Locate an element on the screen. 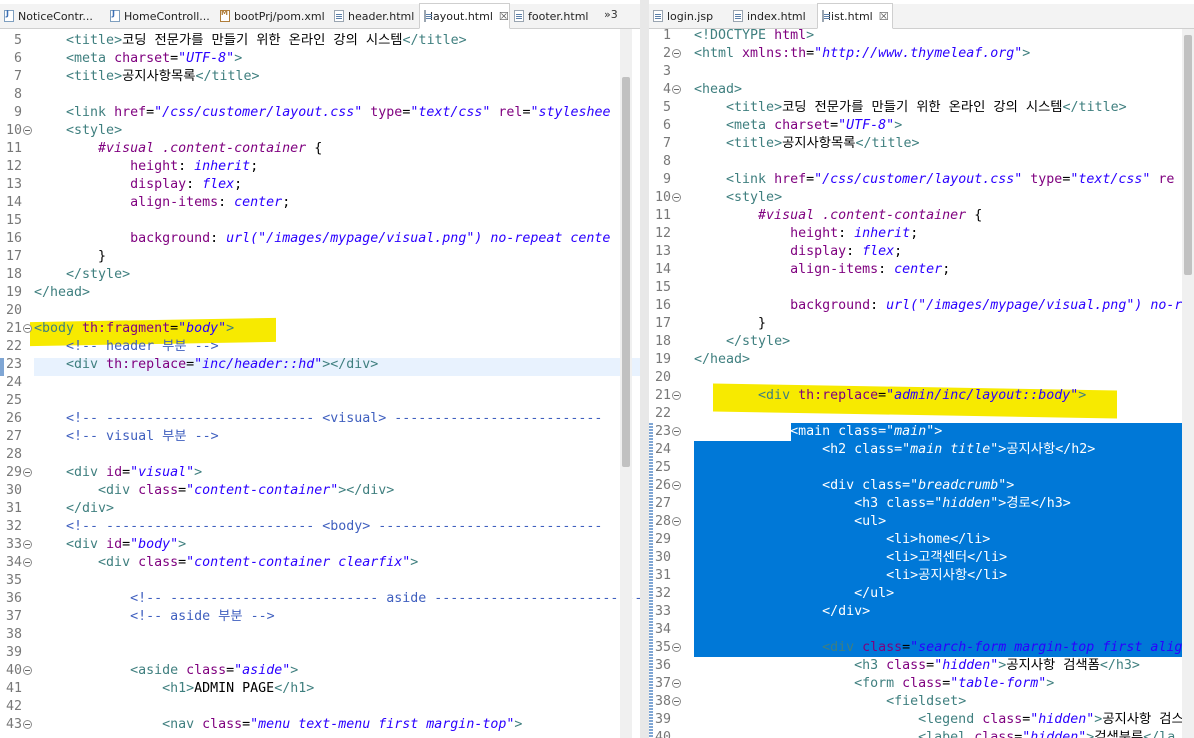  code-line: 38 is located at coordinates (320, 635).